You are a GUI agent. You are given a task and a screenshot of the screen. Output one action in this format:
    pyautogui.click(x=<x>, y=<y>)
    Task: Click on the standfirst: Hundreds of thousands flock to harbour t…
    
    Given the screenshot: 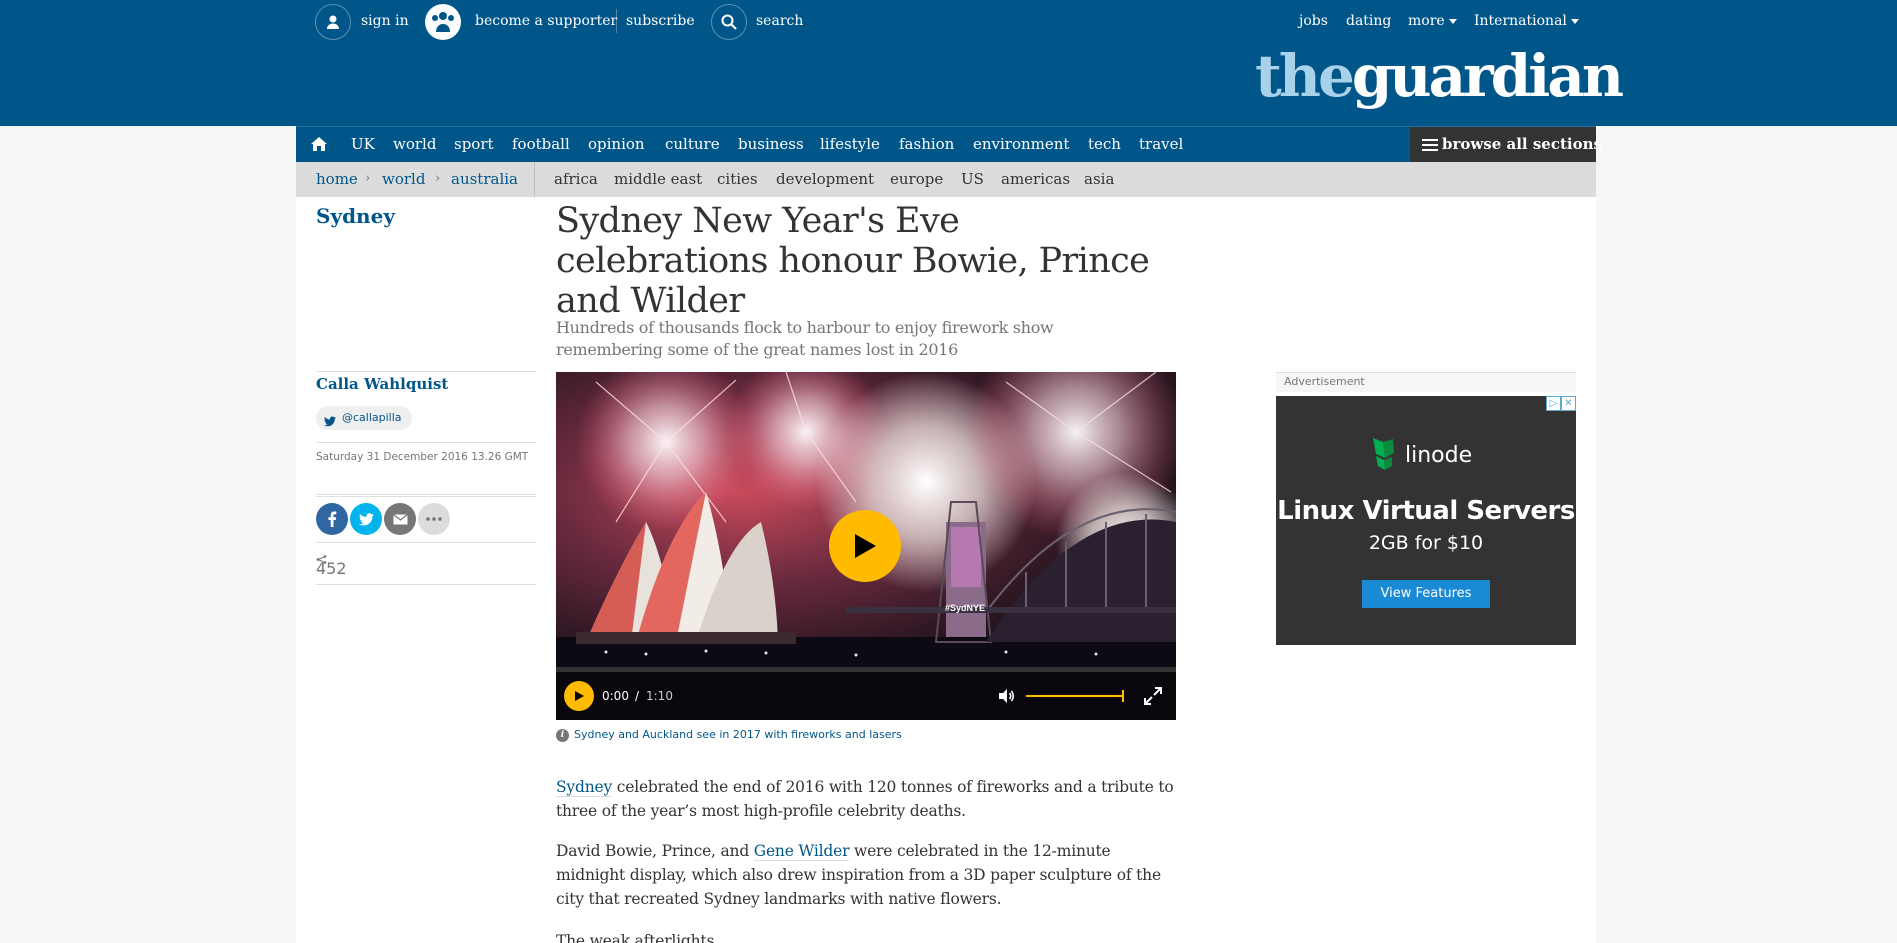 What is the action you would take?
    pyautogui.click(x=805, y=338)
    